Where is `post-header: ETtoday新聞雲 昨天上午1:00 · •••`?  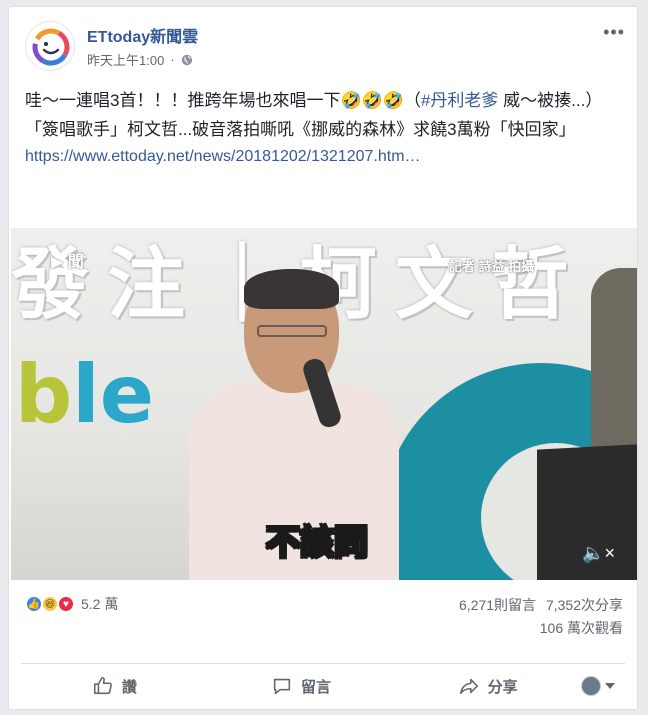
post-header: ETtoday新聞雲 昨天上午1:00 · ••• is located at coordinates (324, 47).